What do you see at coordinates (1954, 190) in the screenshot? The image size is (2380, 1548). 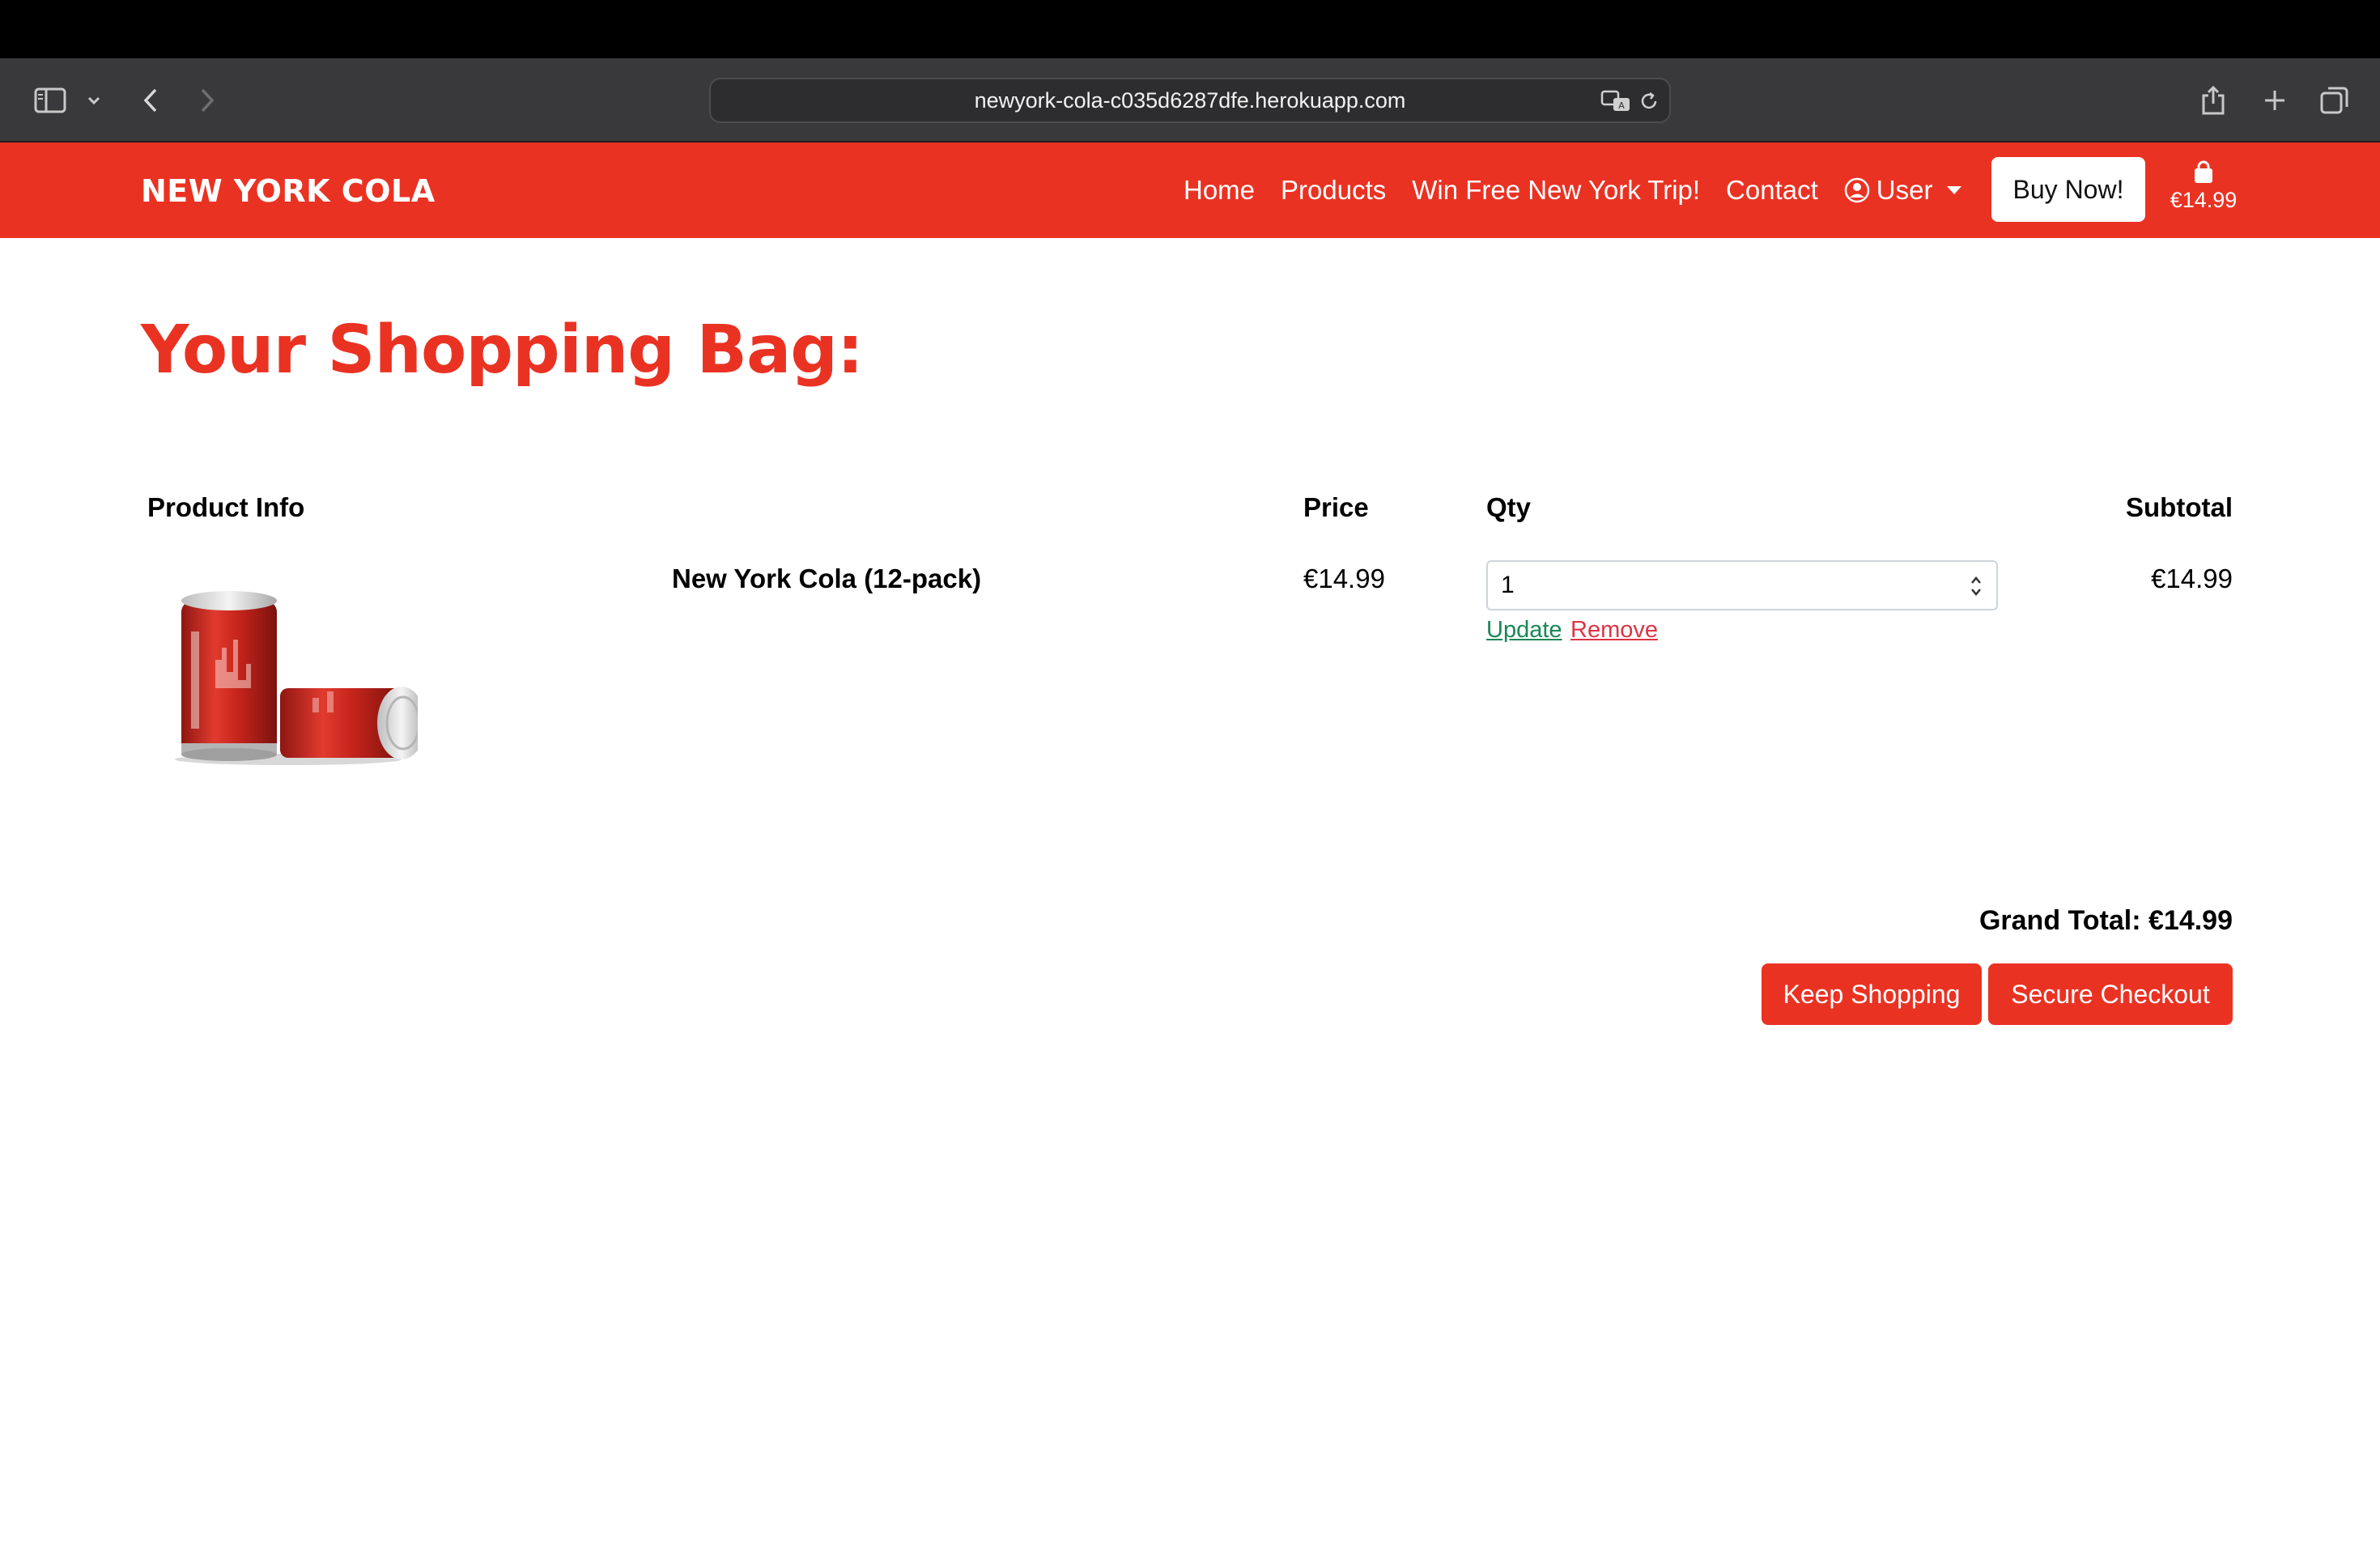 I see `caret-down-icon` at bounding box center [1954, 190].